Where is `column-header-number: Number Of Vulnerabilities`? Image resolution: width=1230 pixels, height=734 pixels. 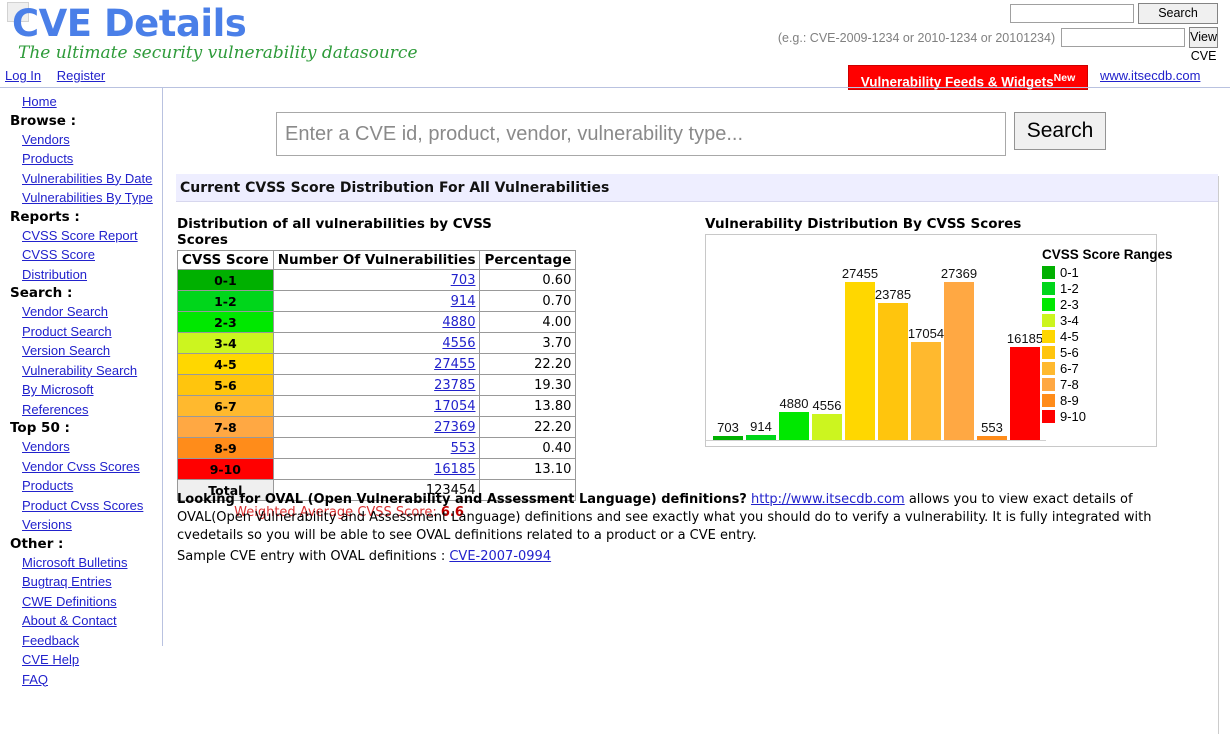 column-header-number: Number Of Vulnerabilities is located at coordinates (376, 260).